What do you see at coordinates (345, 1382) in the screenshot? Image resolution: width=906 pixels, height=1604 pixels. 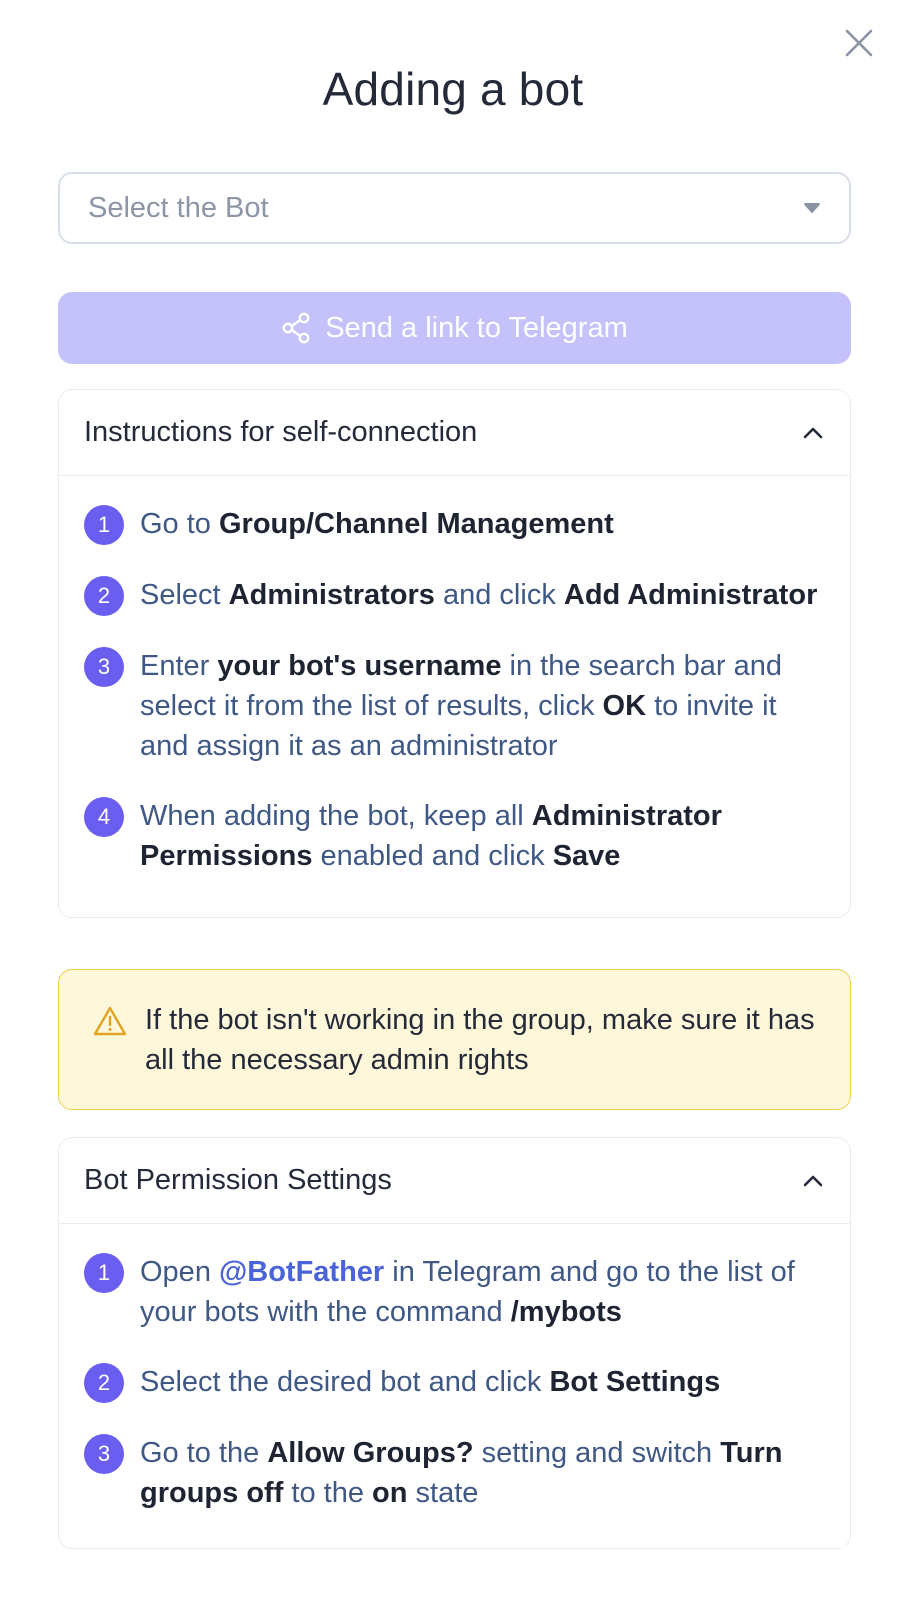 I see `step-text-segment: Select the desired bot and click` at bounding box center [345, 1382].